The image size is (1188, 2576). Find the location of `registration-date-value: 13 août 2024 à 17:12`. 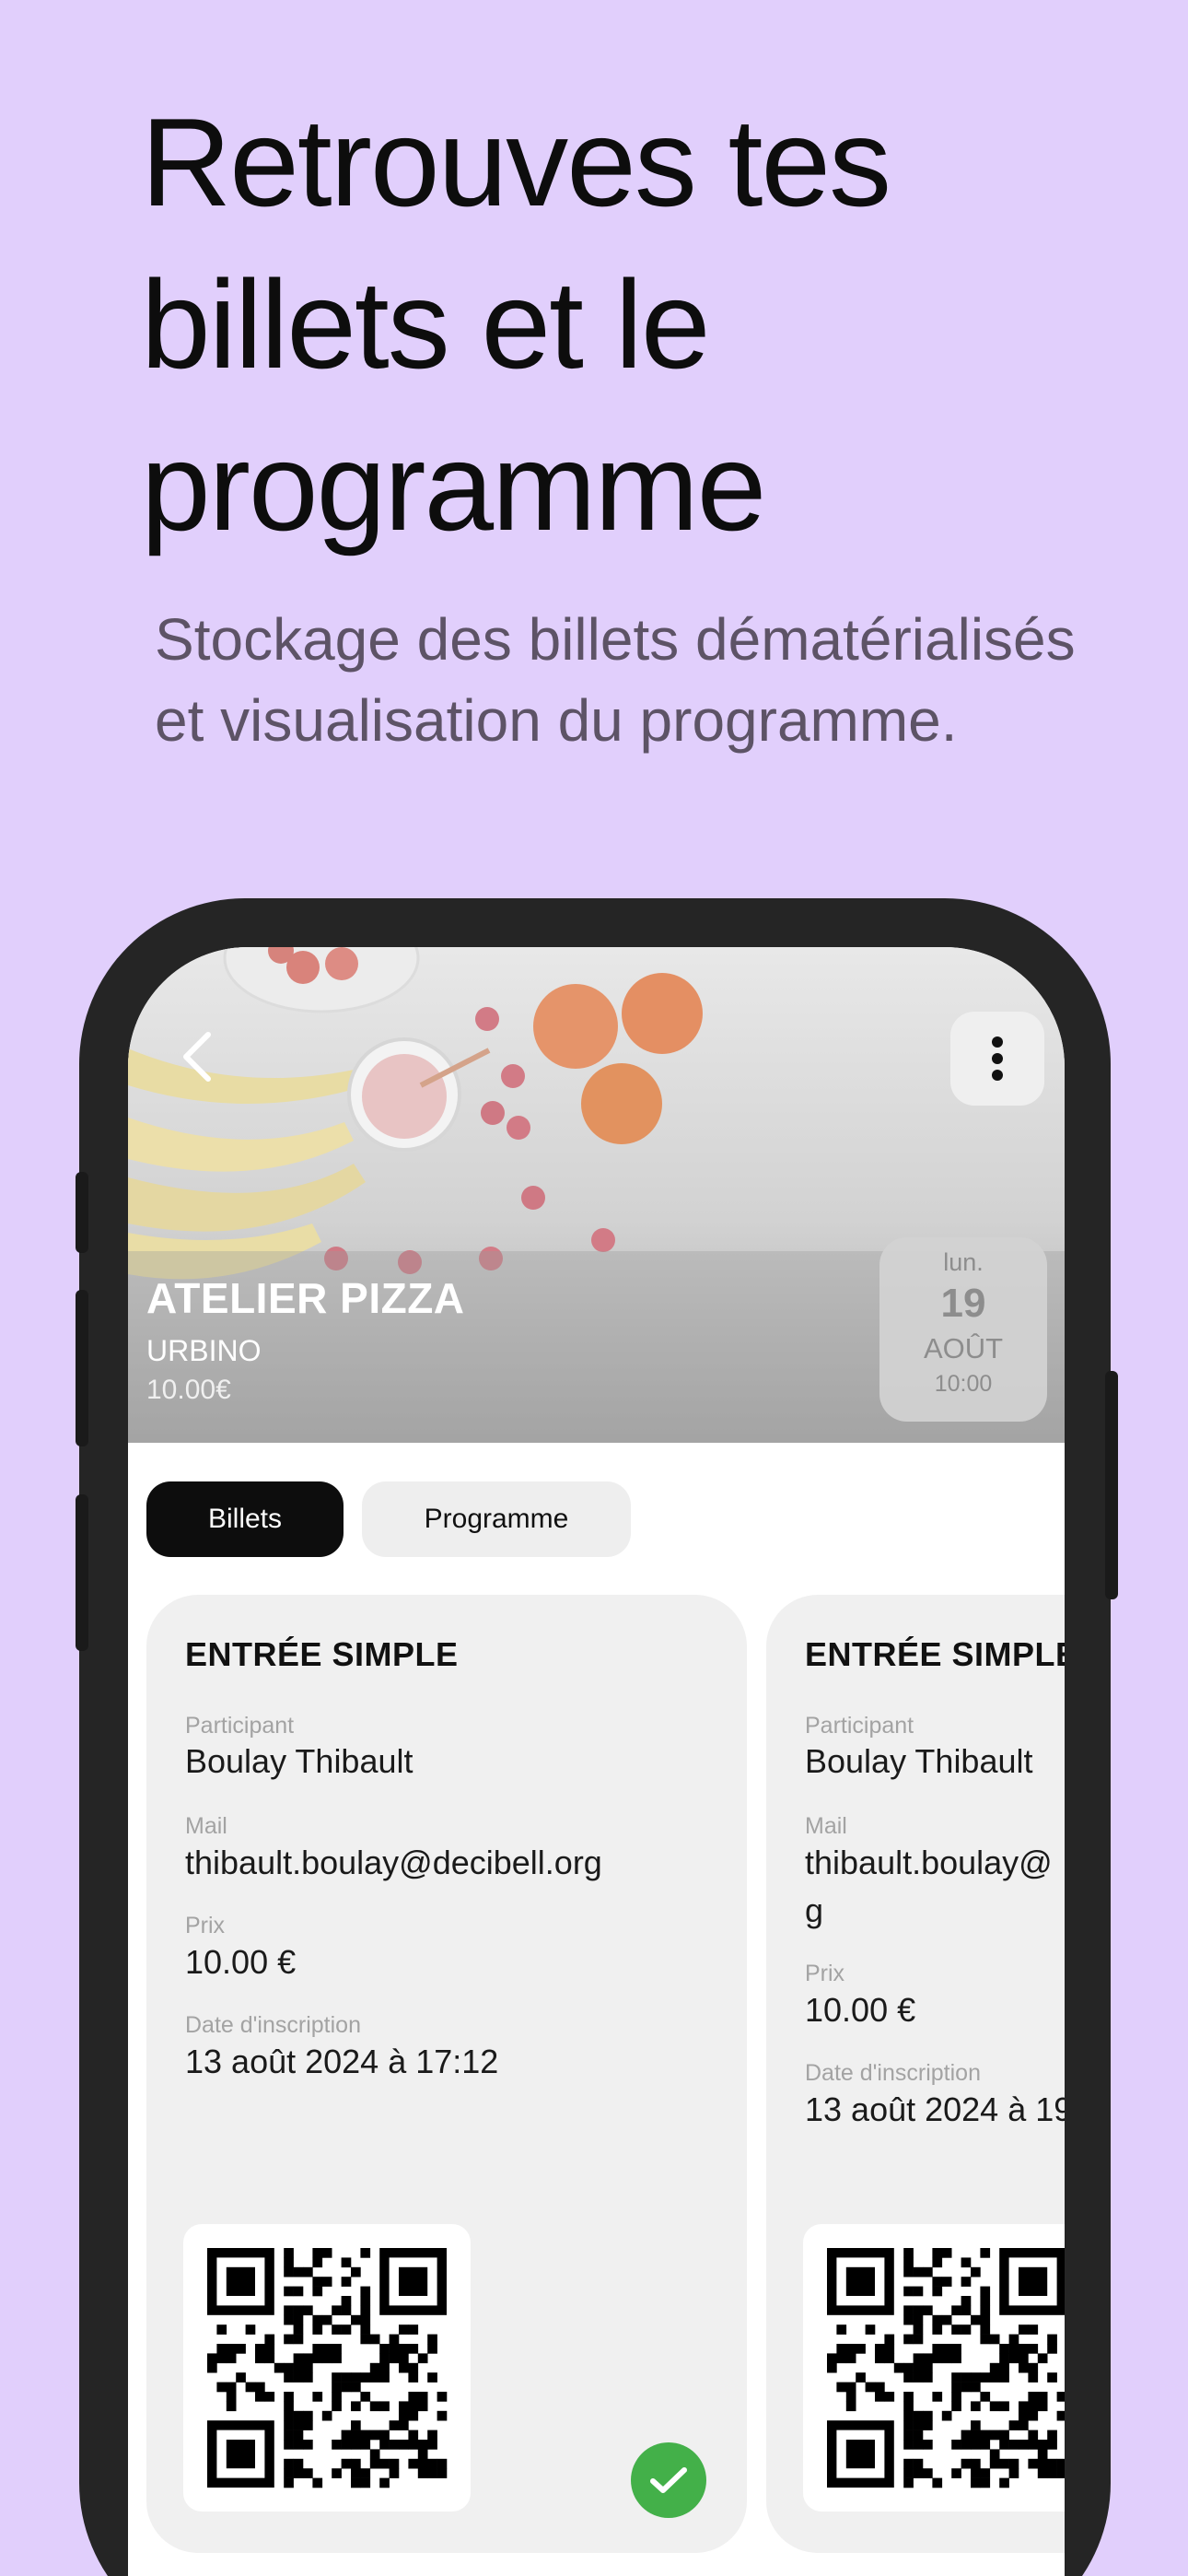

registration-date-value: 13 août 2024 à 17:12 is located at coordinates (342, 2061).